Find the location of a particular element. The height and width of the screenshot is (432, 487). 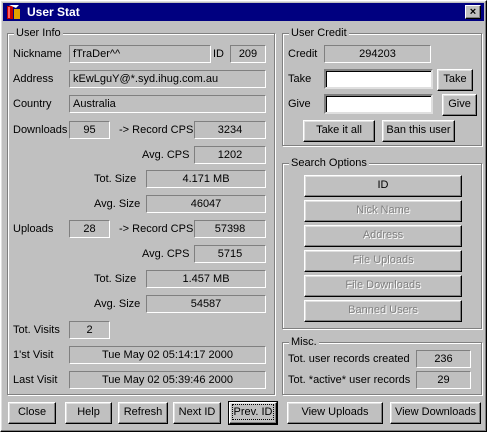

uploads-avg-size-field: 54587 is located at coordinates (206, 304).